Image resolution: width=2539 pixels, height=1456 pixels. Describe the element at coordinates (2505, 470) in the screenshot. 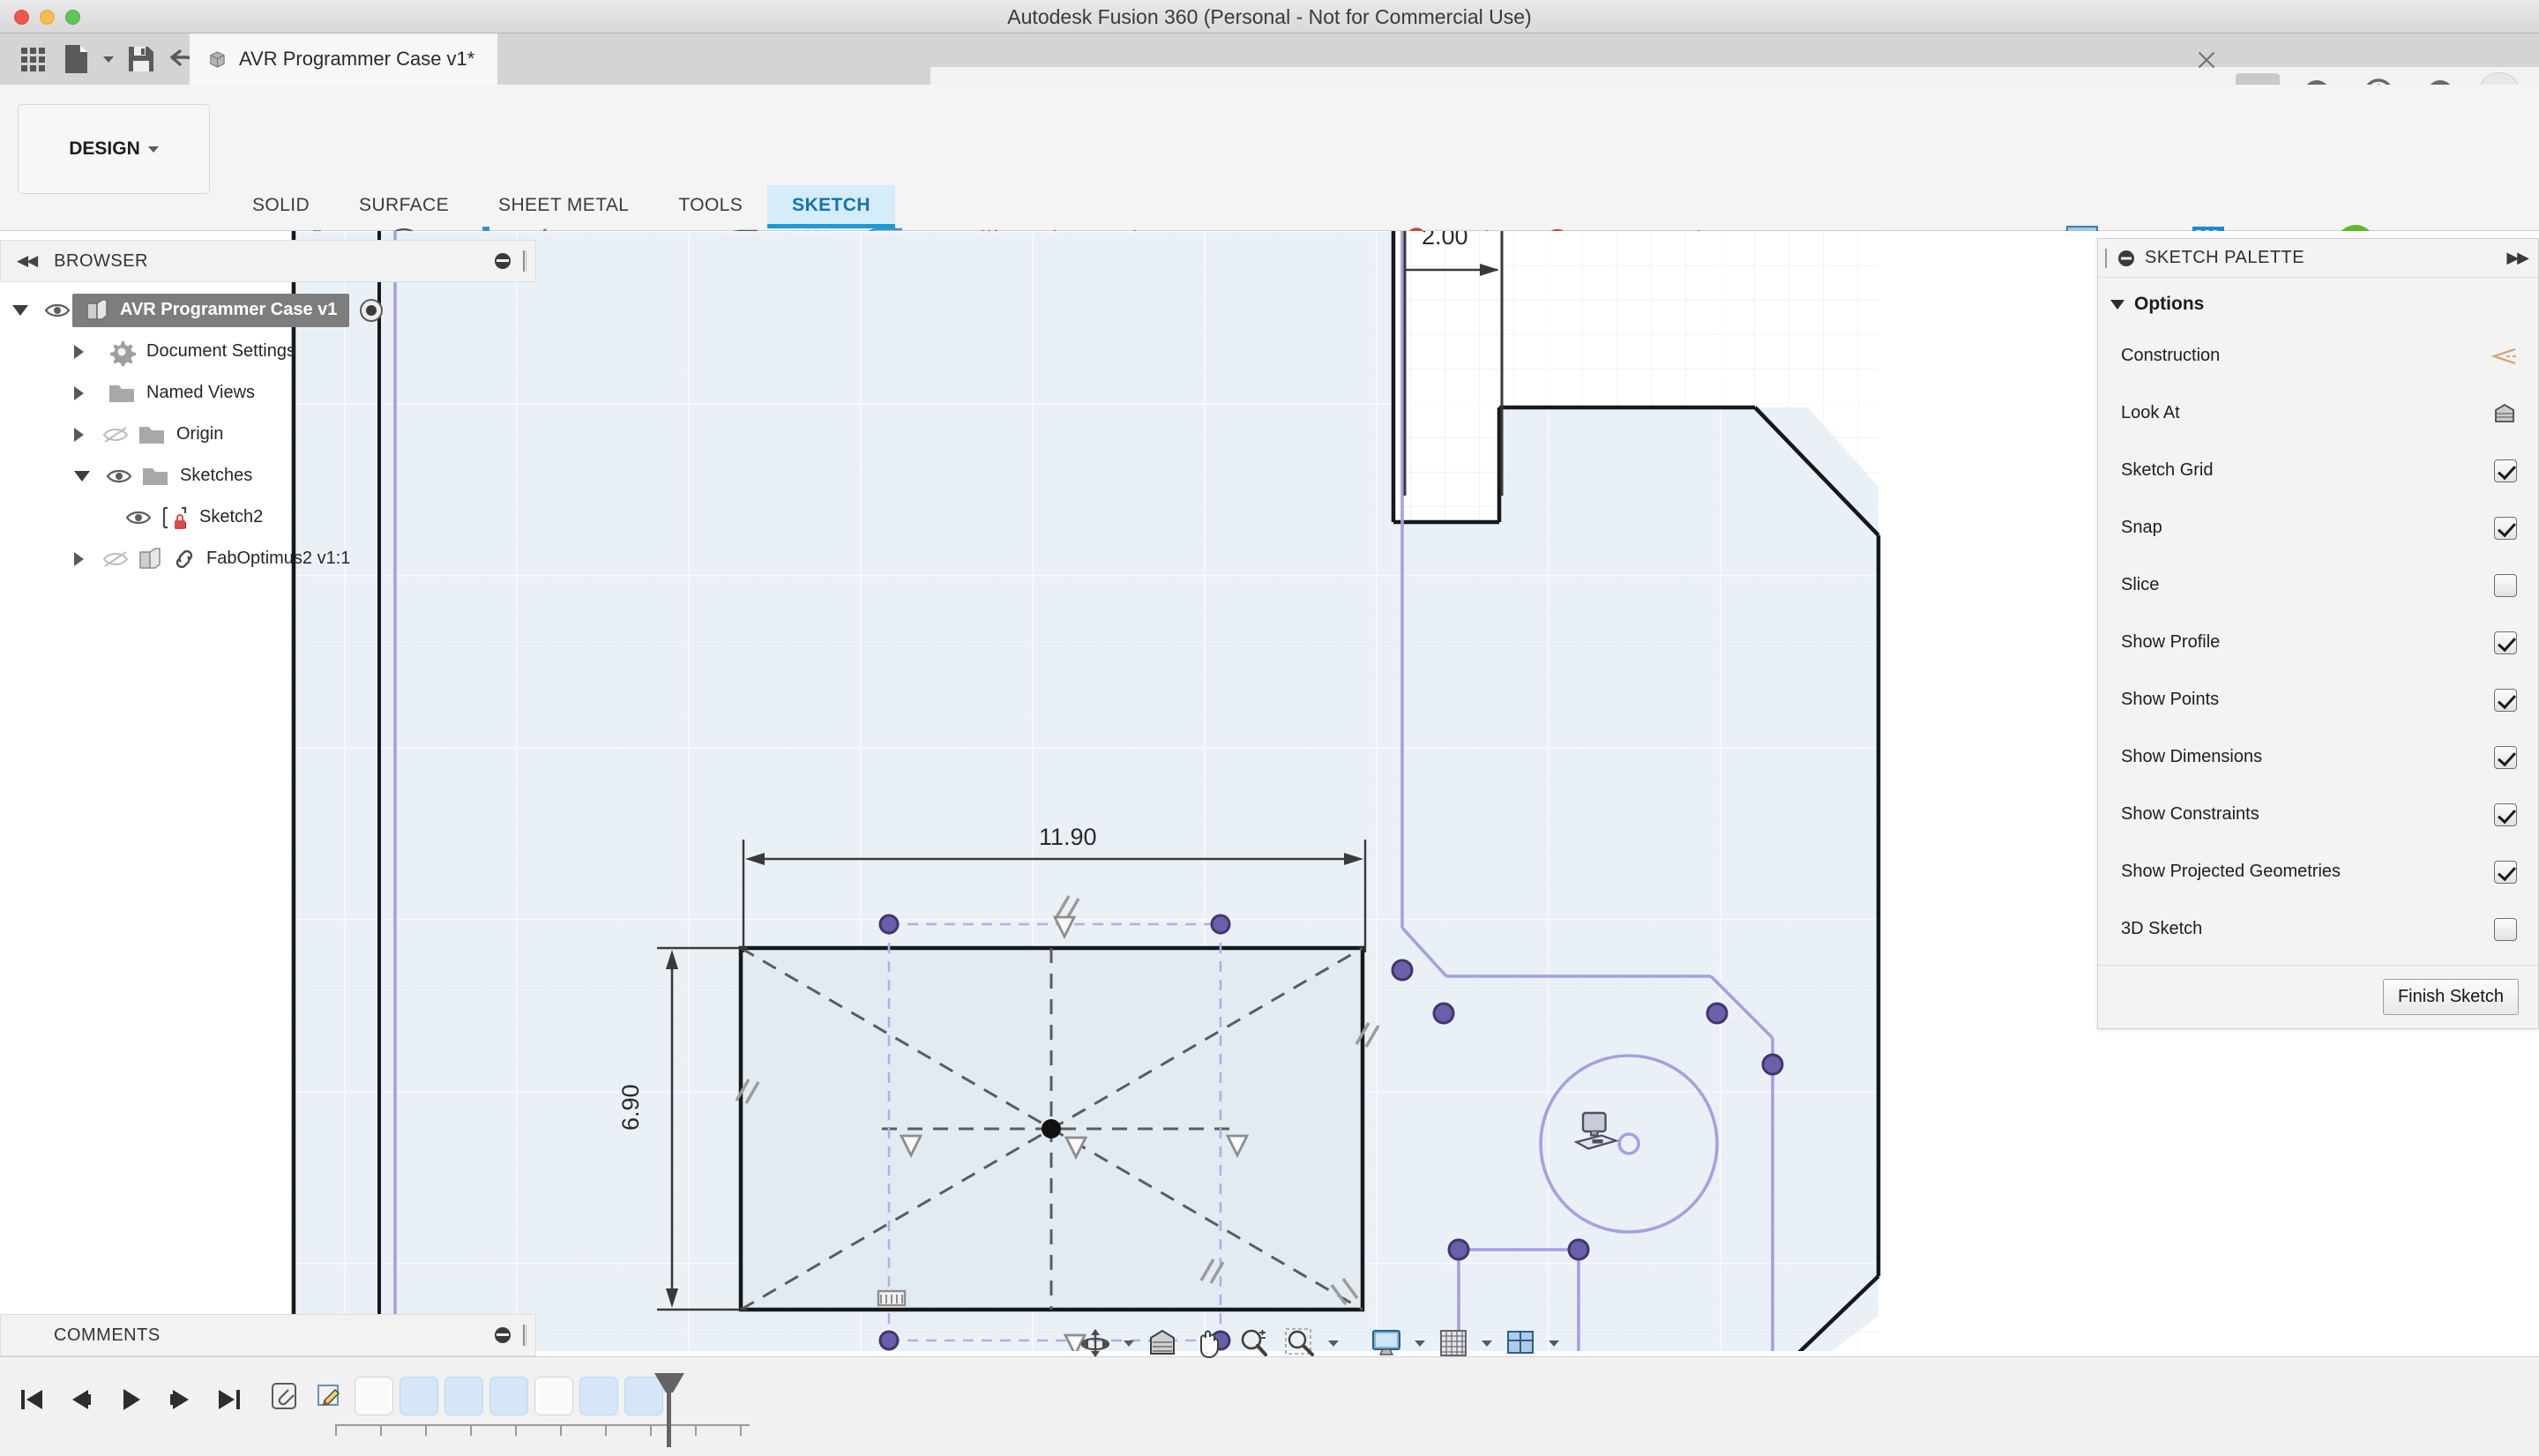

I see `checkbox-sketch-grid` at that location.